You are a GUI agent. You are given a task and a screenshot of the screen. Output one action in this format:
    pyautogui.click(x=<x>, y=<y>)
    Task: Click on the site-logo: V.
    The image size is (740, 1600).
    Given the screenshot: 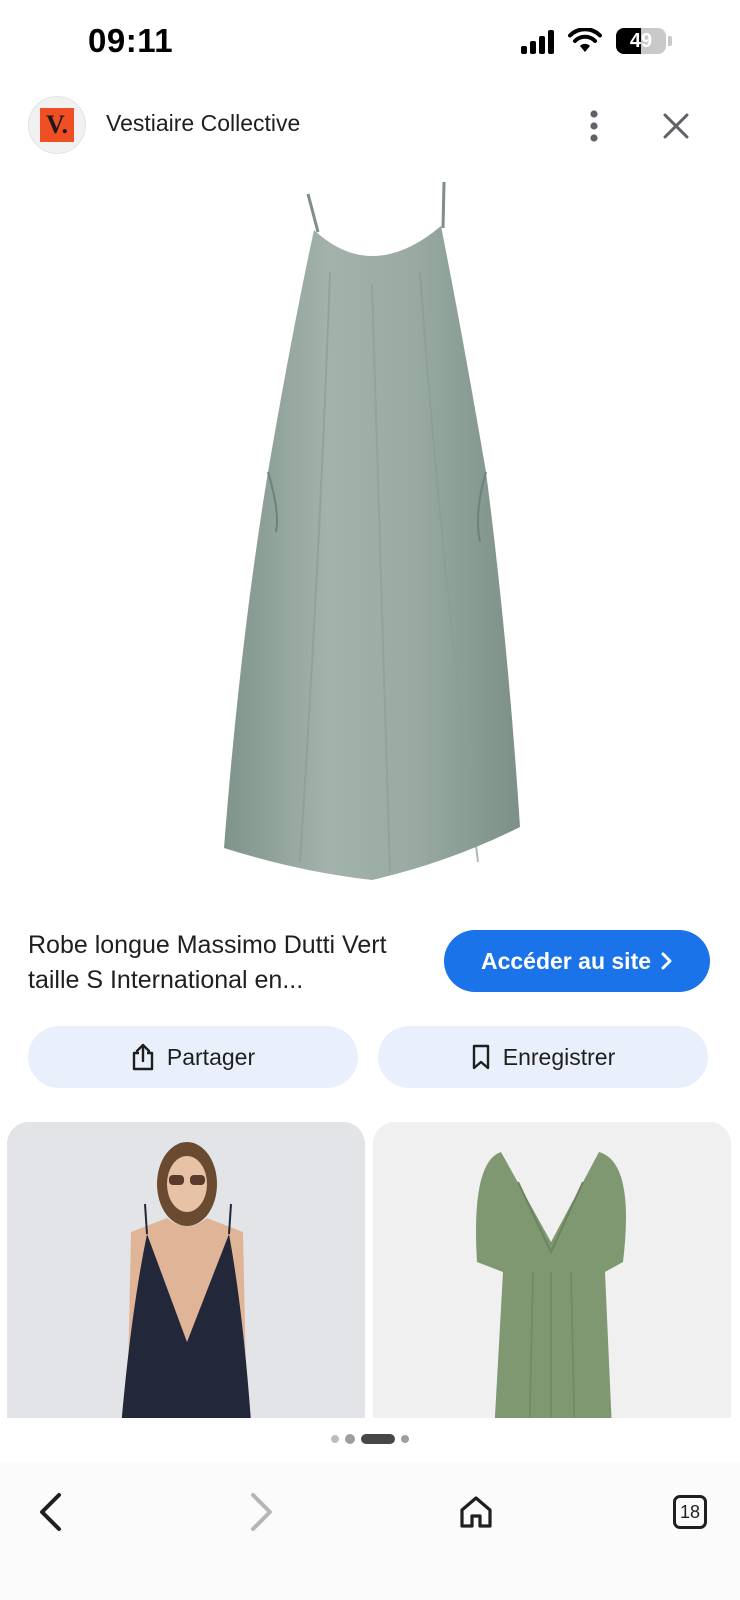 What is the action you would take?
    pyautogui.click(x=57, y=125)
    